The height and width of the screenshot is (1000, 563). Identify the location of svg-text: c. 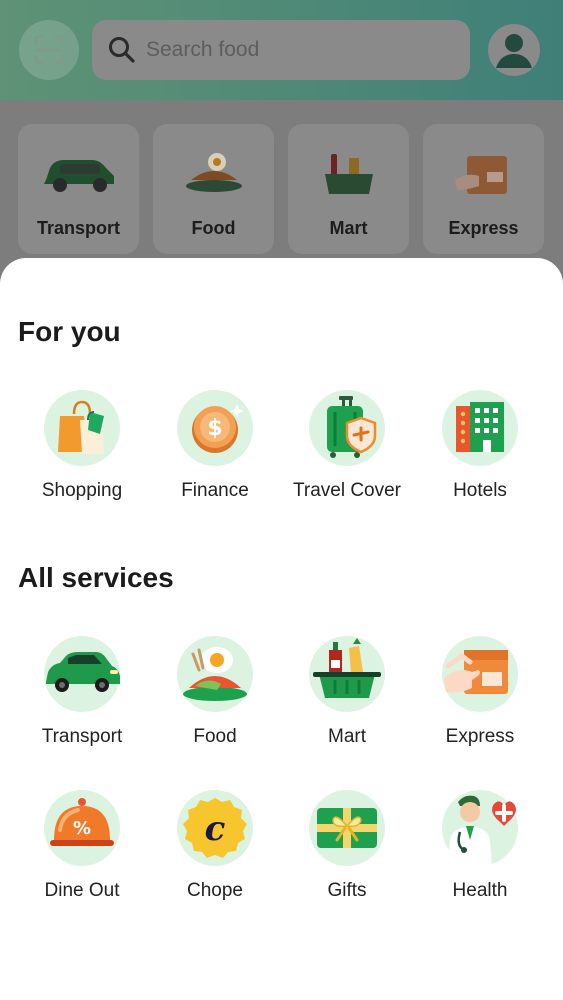
(215, 829).